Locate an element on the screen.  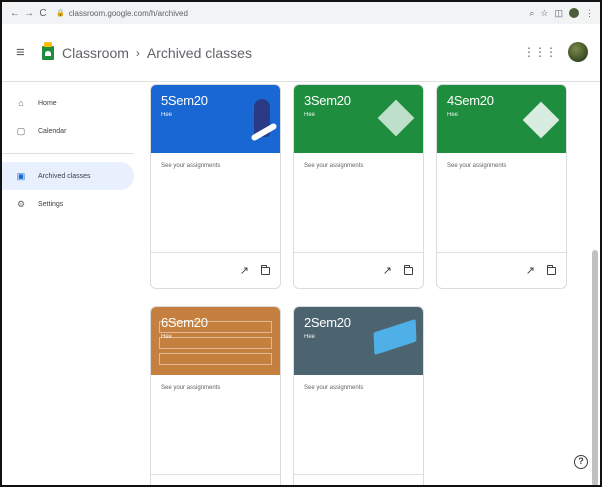
sidebar-item-label: Archived classes is located at coordinates (64, 176).